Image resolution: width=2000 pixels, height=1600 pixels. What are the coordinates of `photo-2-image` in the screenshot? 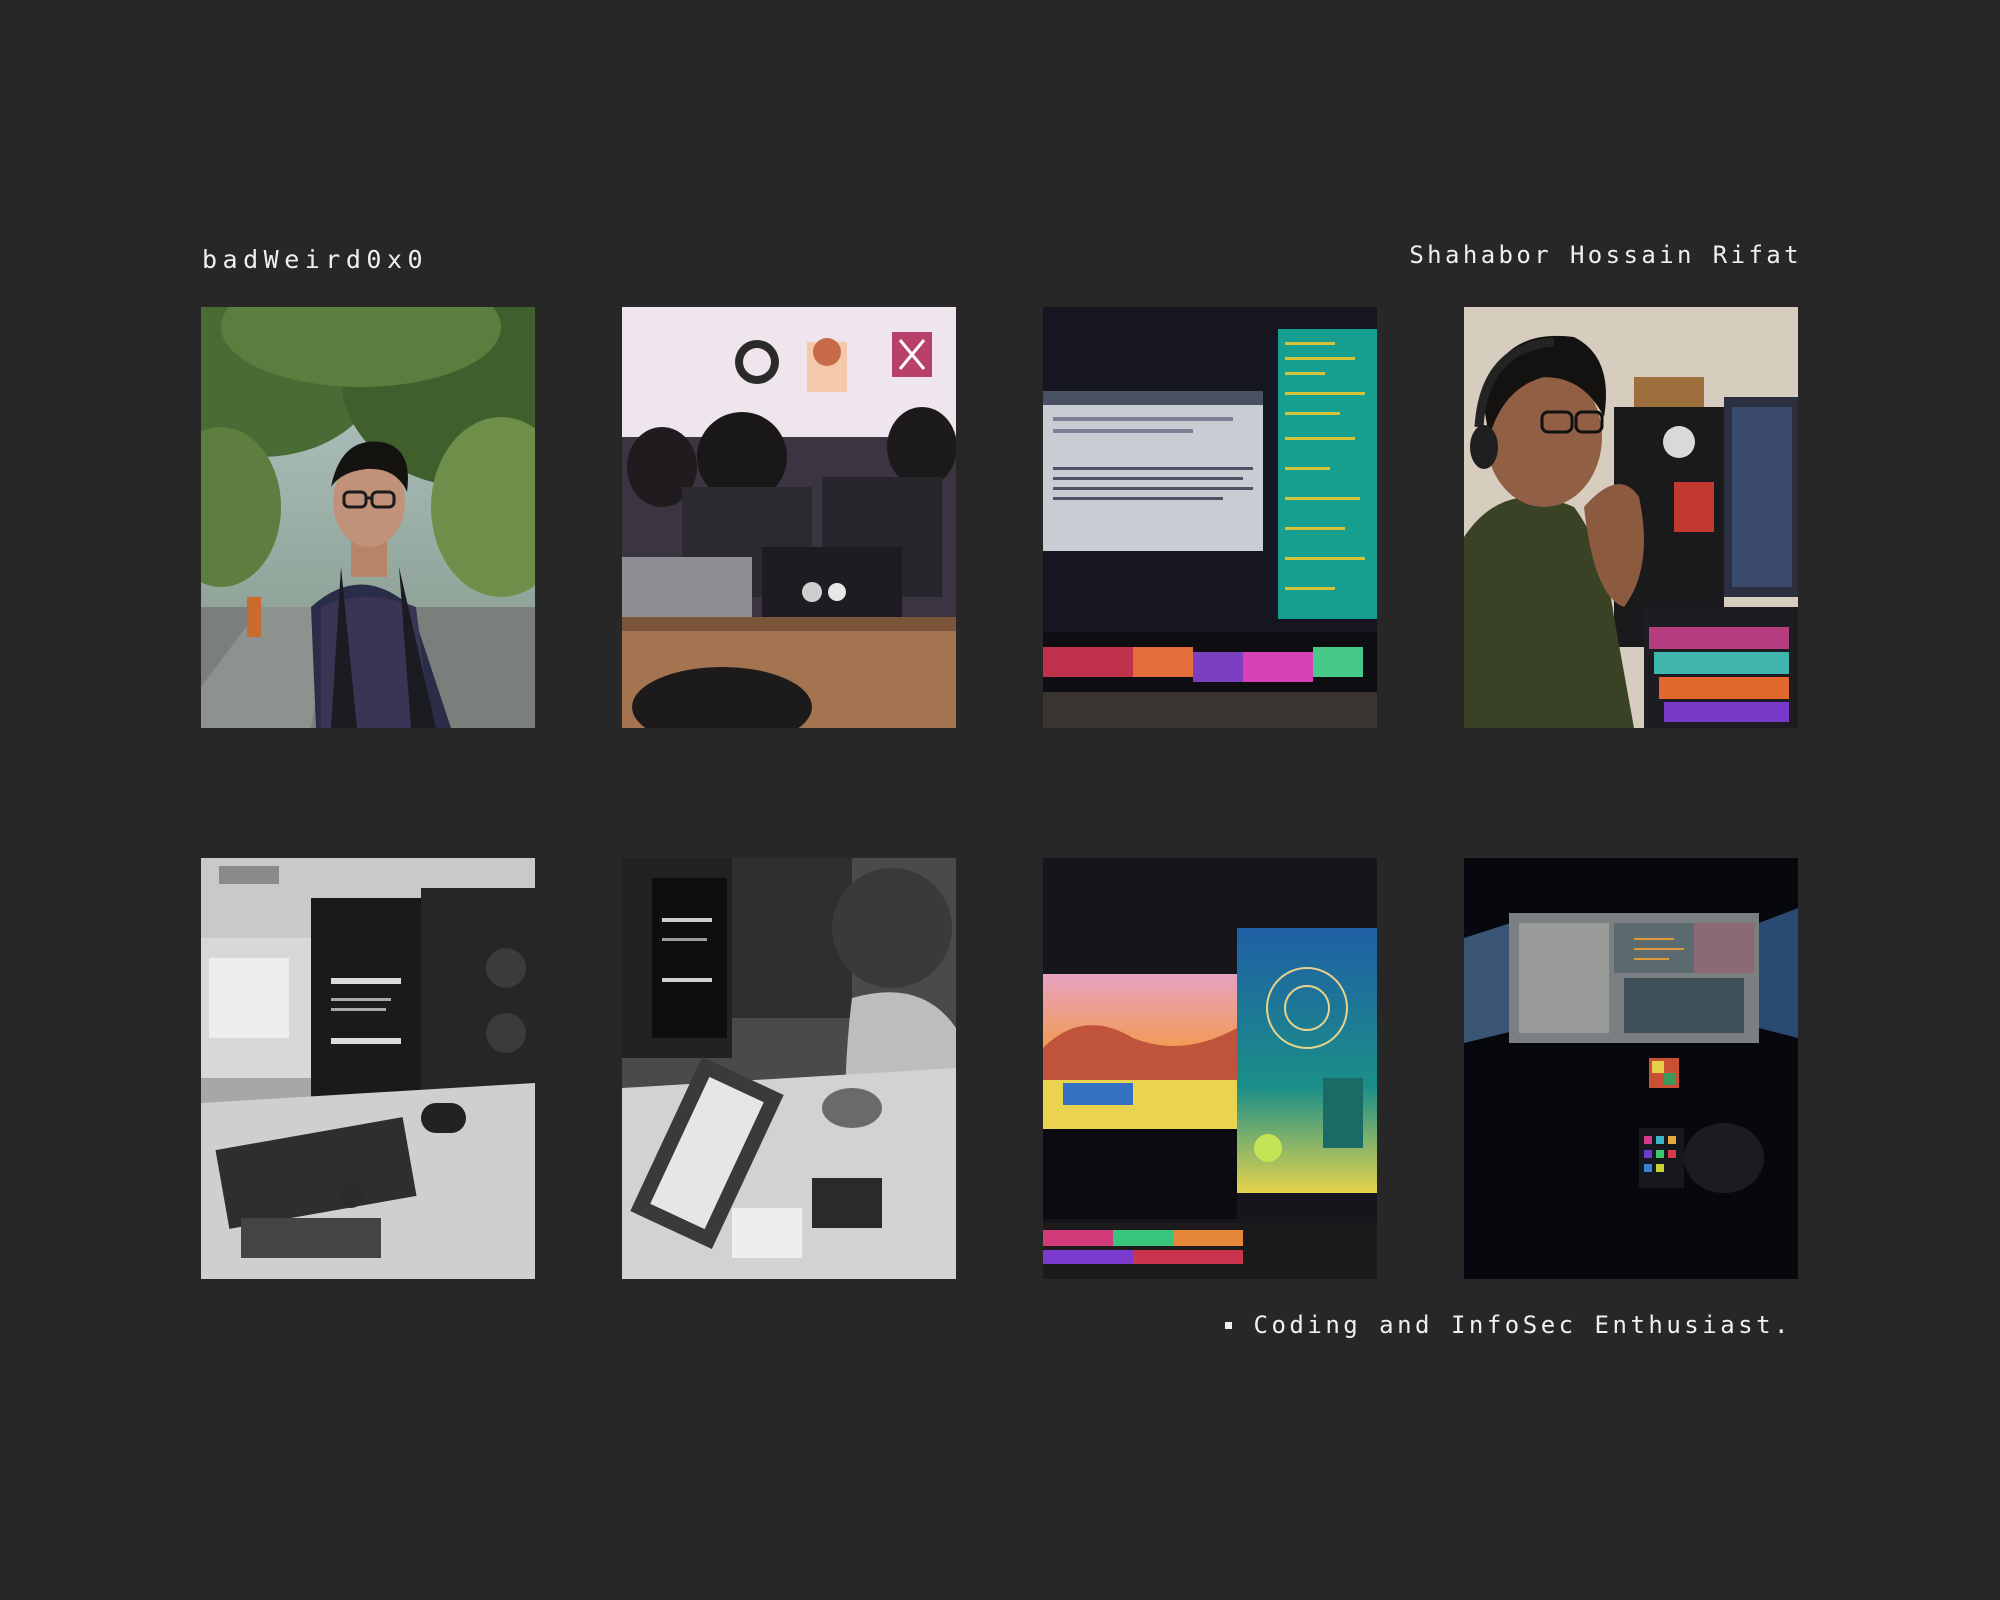 It's located at (789, 517).